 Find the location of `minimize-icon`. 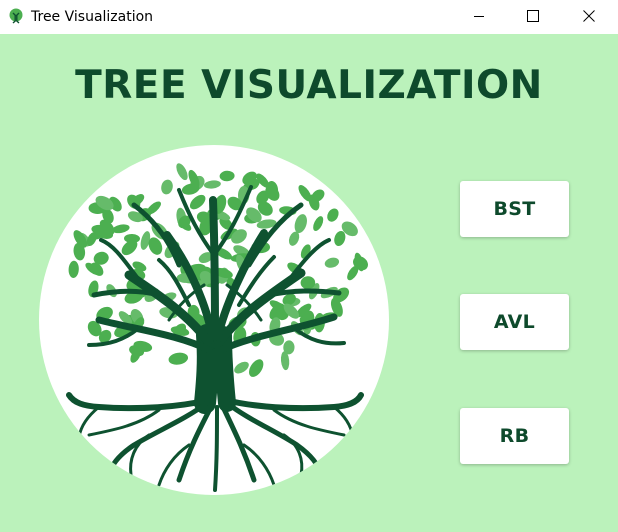

minimize-icon is located at coordinates (479, 16).